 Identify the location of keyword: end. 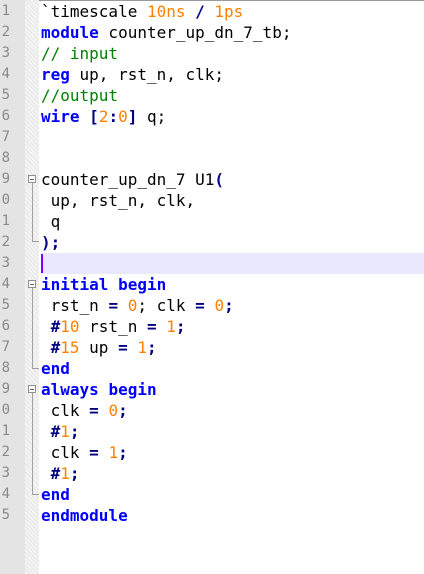
(55, 368).